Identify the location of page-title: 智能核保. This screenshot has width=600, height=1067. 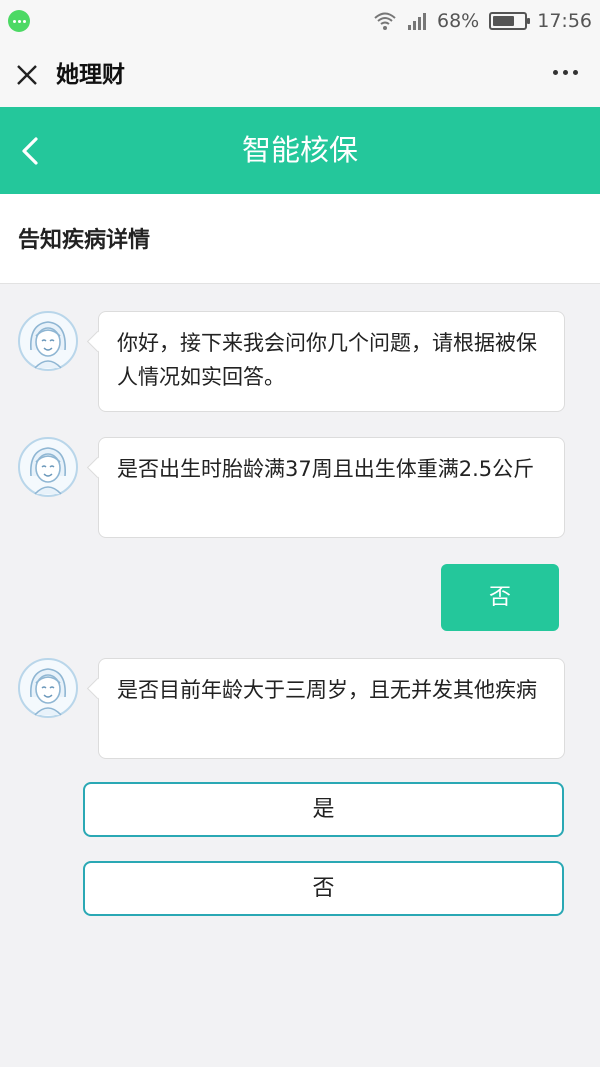
(299, 150).